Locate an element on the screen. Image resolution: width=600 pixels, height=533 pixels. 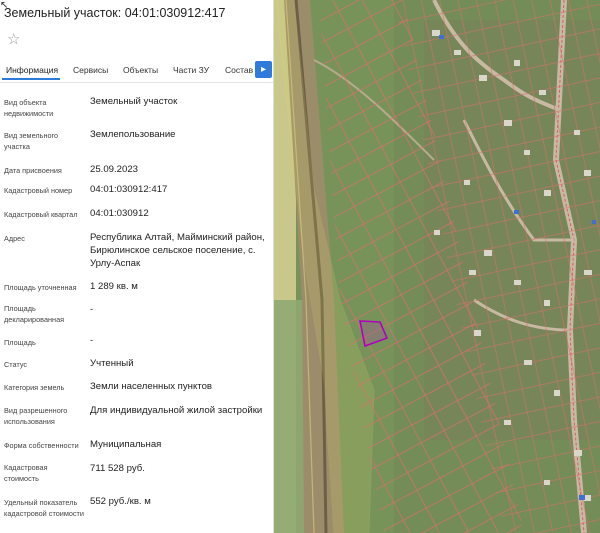
tab-services: Сервисы is located at coordinates (90, 70).